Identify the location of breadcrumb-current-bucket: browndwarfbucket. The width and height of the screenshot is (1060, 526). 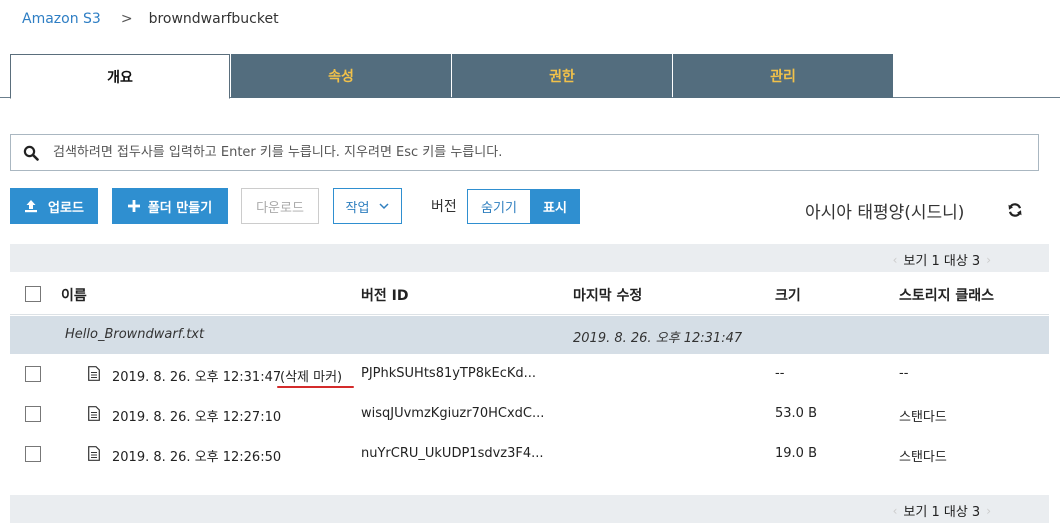
(213, 19).